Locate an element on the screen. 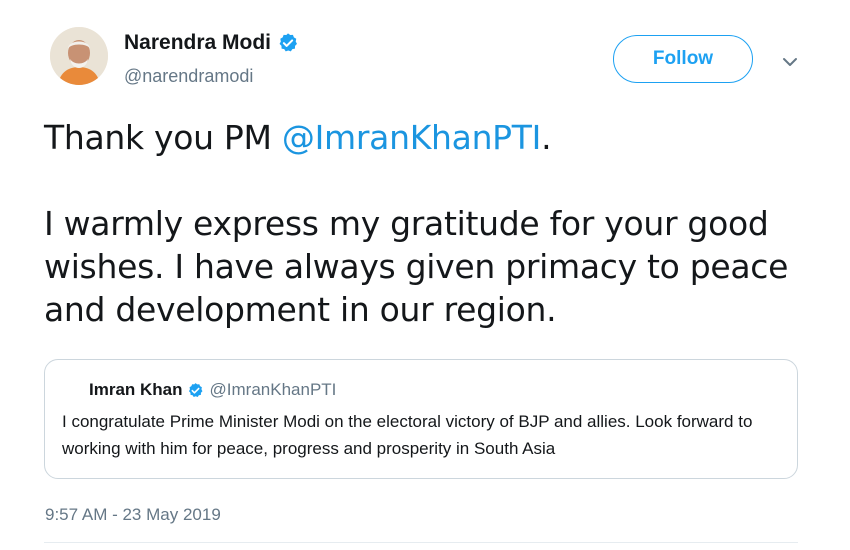 This screenshot has width=850, height=550. tweet-line-1-prefix: Thank you PM is located at coordinates (163, 137).